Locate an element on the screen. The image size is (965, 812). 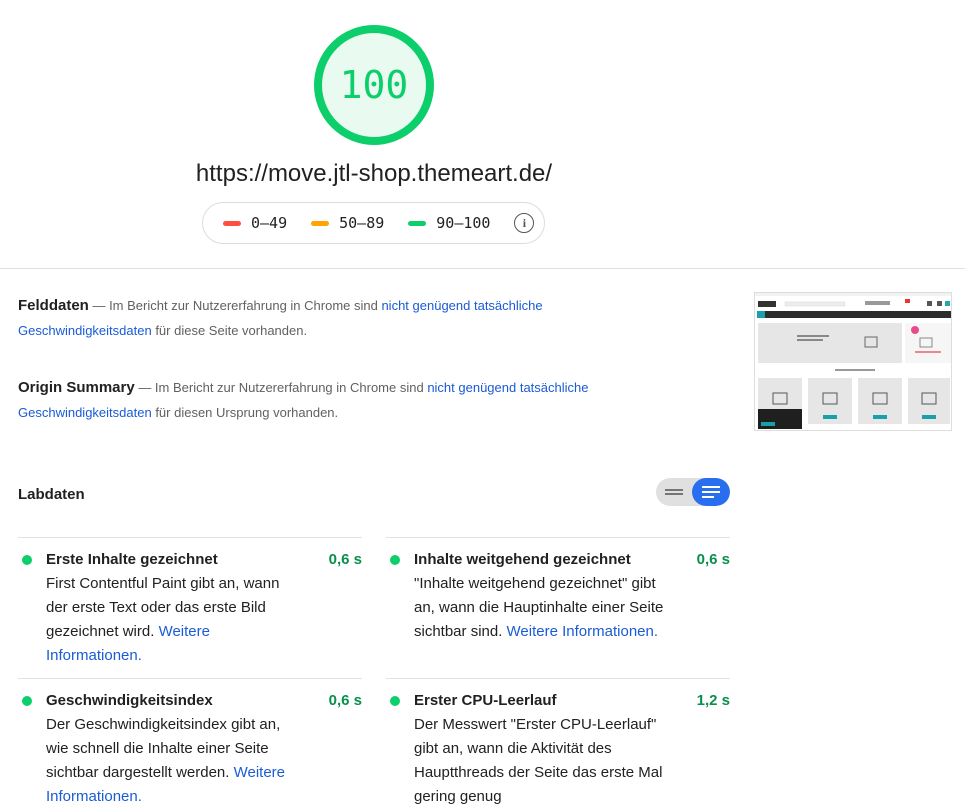
thumbnail-image is located at coordinates (853, 361).